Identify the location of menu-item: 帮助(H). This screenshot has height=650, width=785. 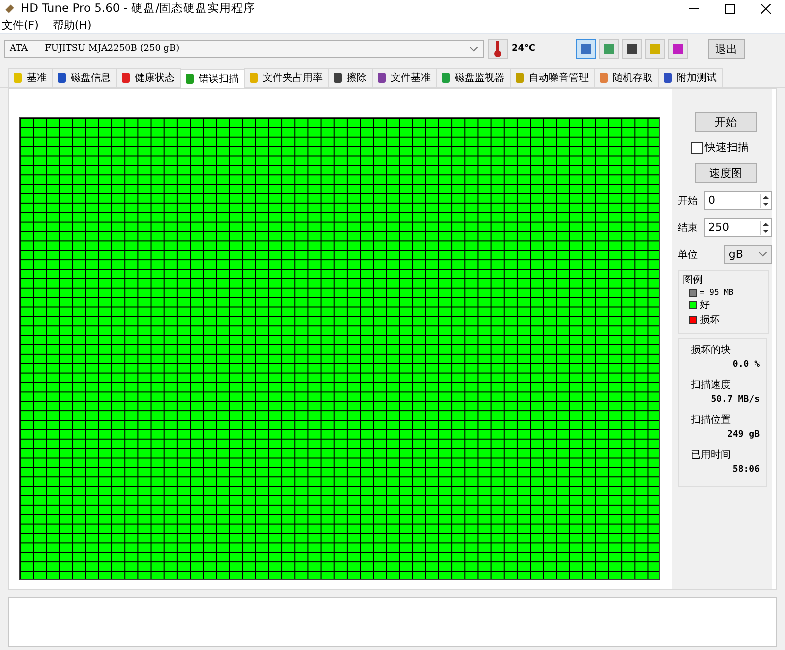
(72, 25).